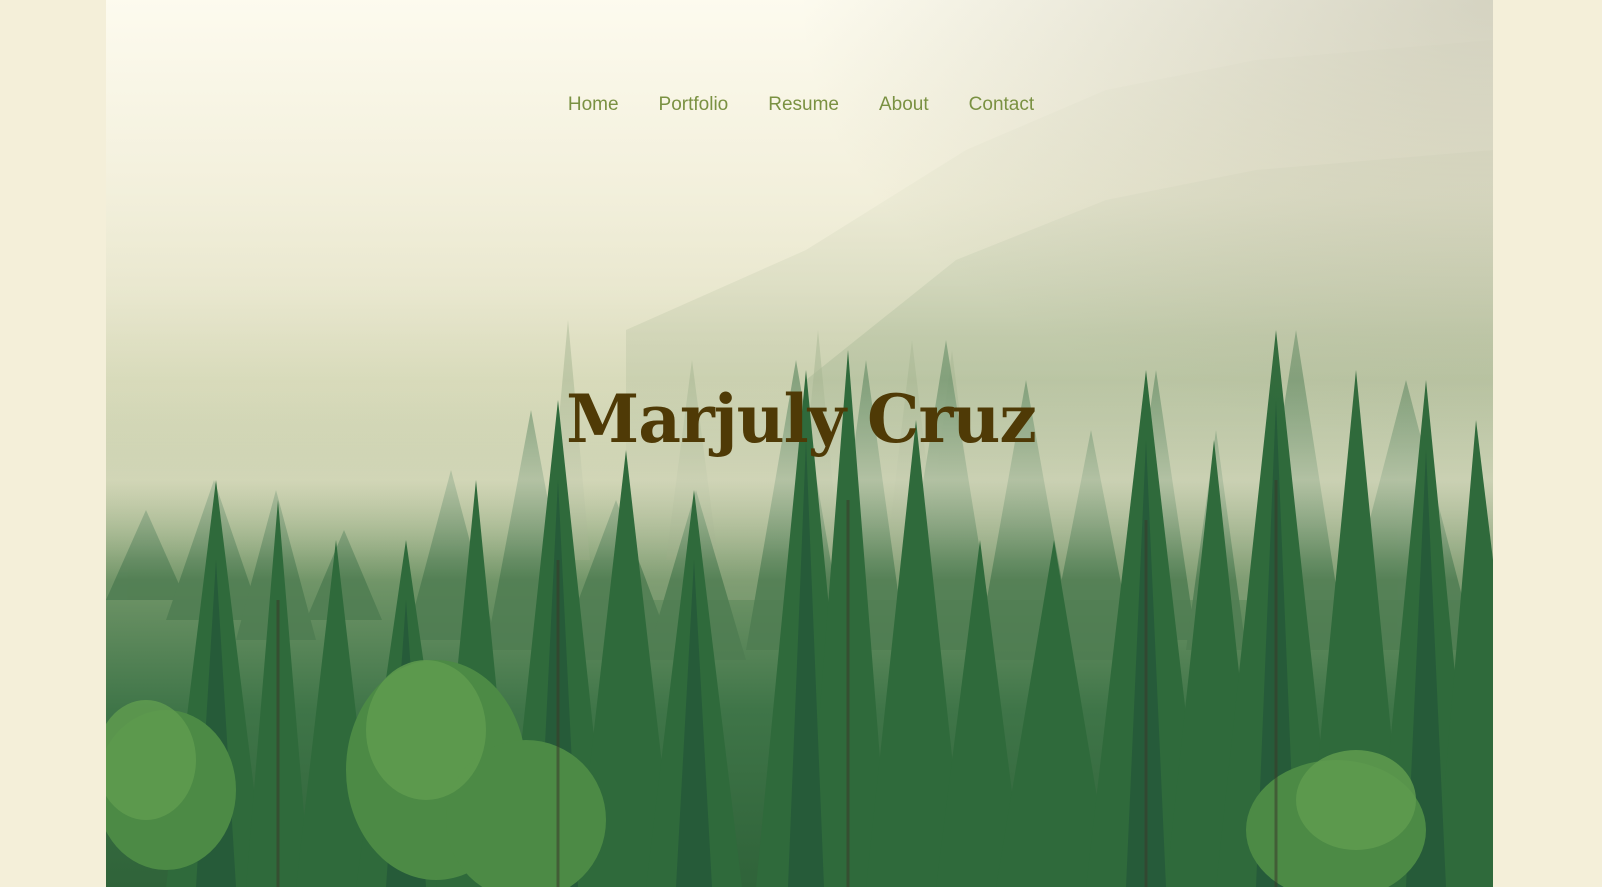  I want to click on main-nav: Home Portfolio Resume About Contact, so click(801, 105).